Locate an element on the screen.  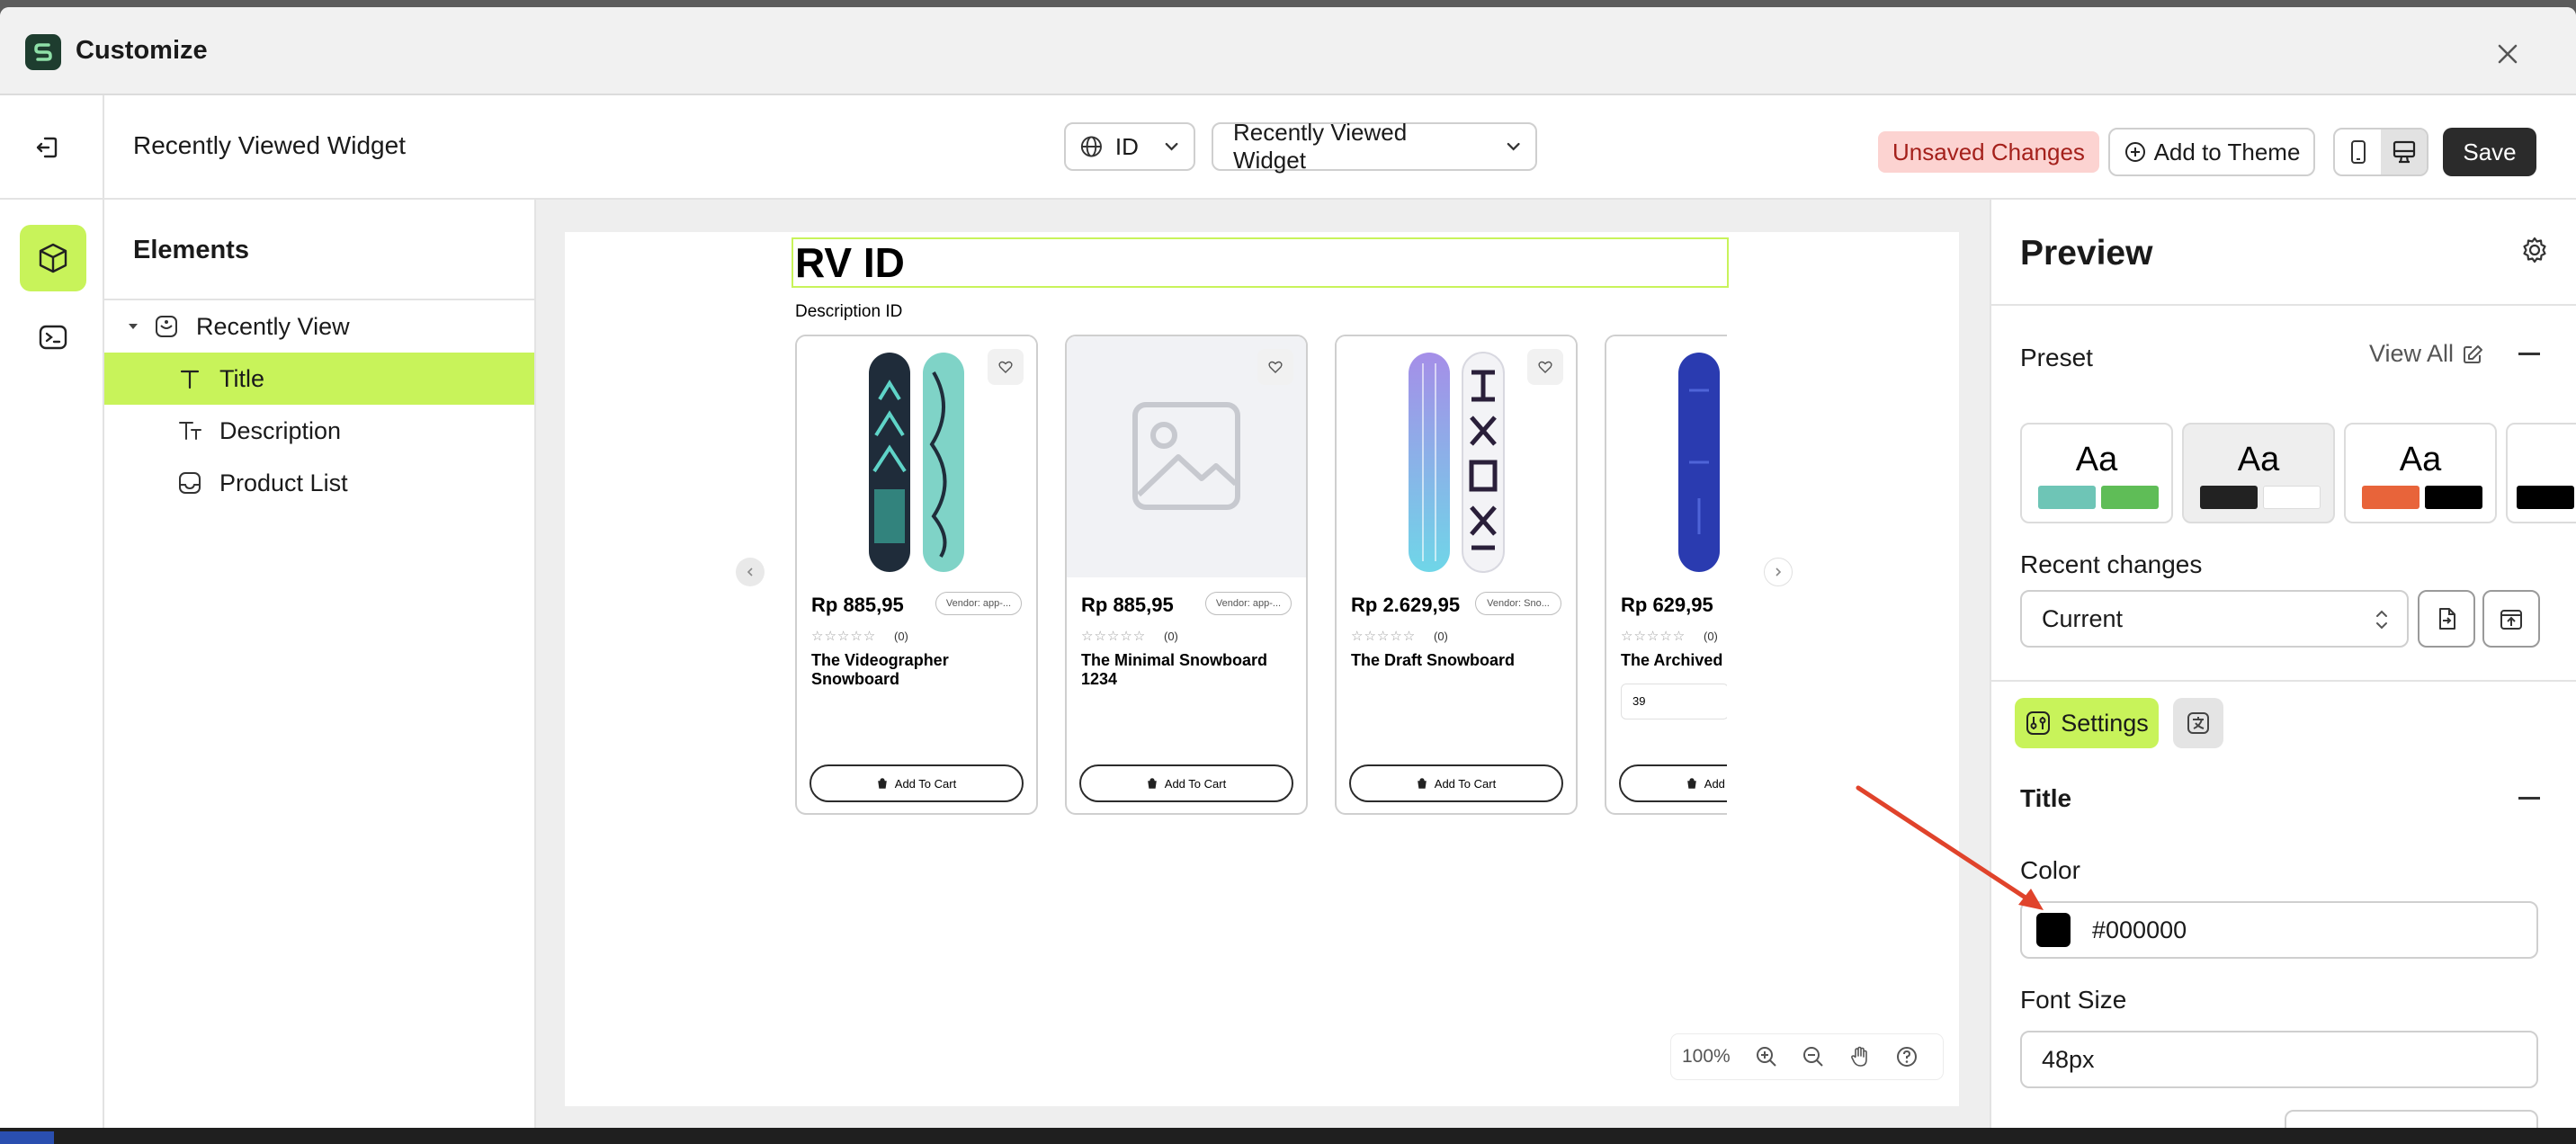
plus-circle-icon is located at coordinates (2134, 152).